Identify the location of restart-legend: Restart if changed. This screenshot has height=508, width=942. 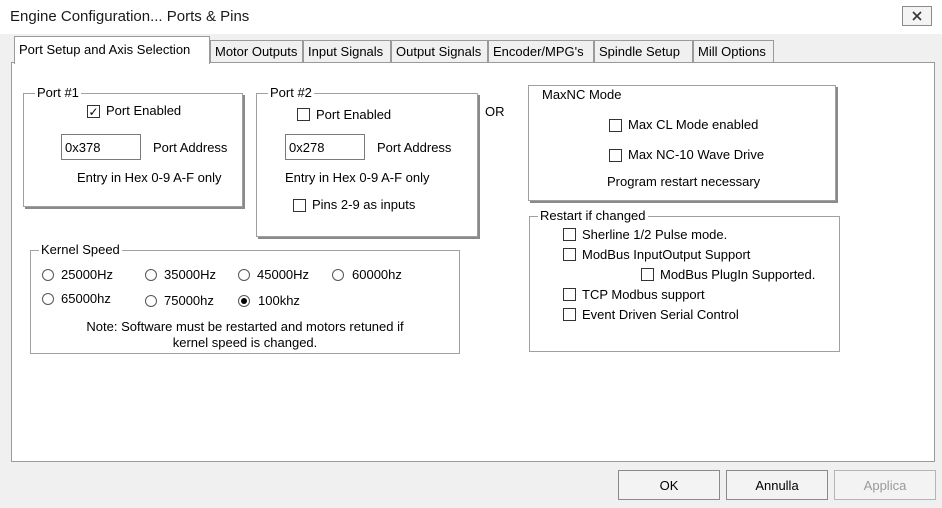
(593, 215).